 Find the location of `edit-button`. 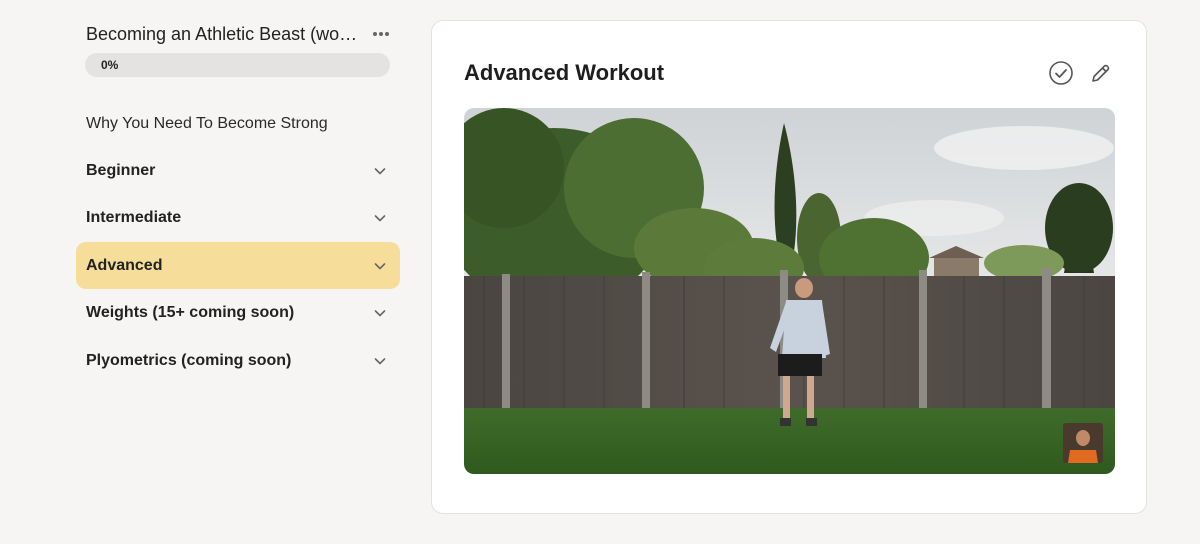

edit-button is located at coordinates (1101, 73).